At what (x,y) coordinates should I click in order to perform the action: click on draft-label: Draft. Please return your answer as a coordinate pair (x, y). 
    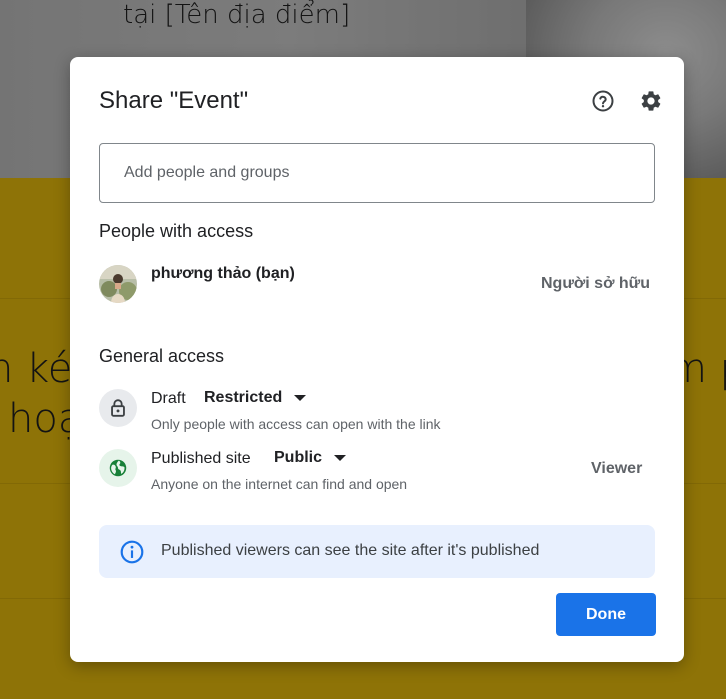
    Looking at the image, I should click on (168, 398).